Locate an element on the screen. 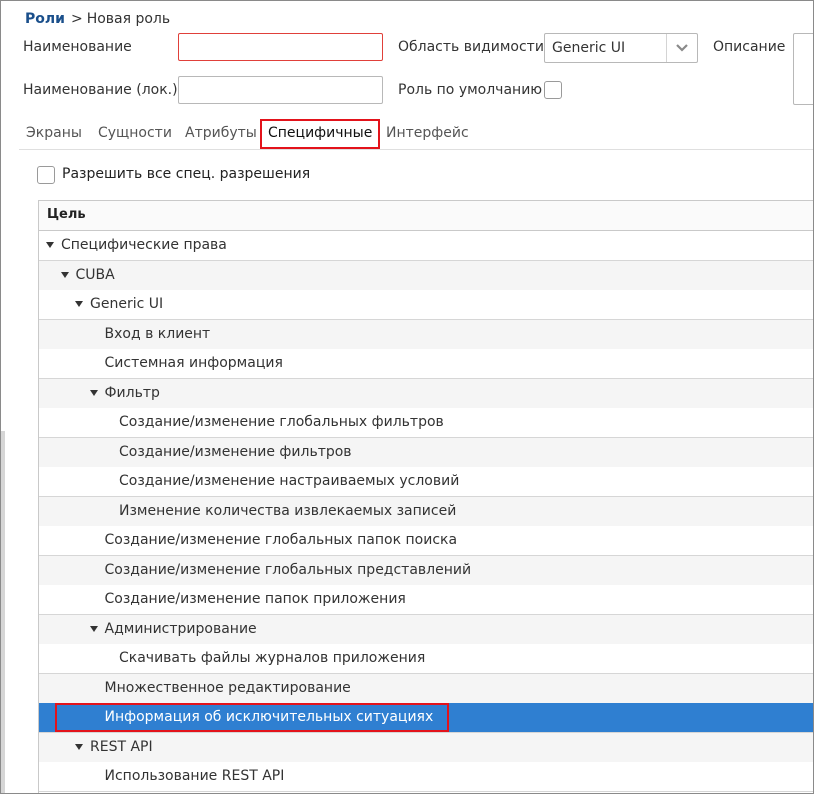  column-header-target: Цель is located at coordinates (426, 216).